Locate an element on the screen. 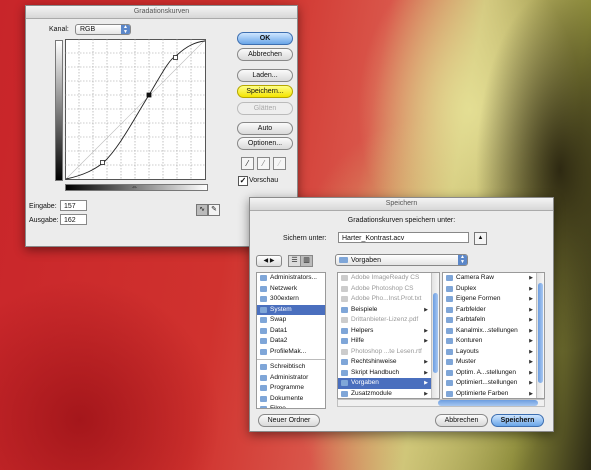  list-item-label: Beispiele is located at coordinates (364, 309).